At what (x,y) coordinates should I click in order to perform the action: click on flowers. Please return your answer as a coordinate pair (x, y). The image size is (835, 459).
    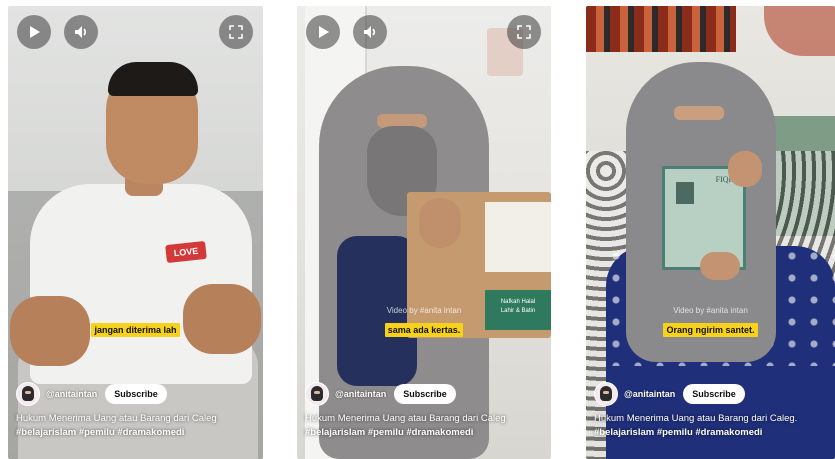
    Looking at the image, I should click on (799, 31).